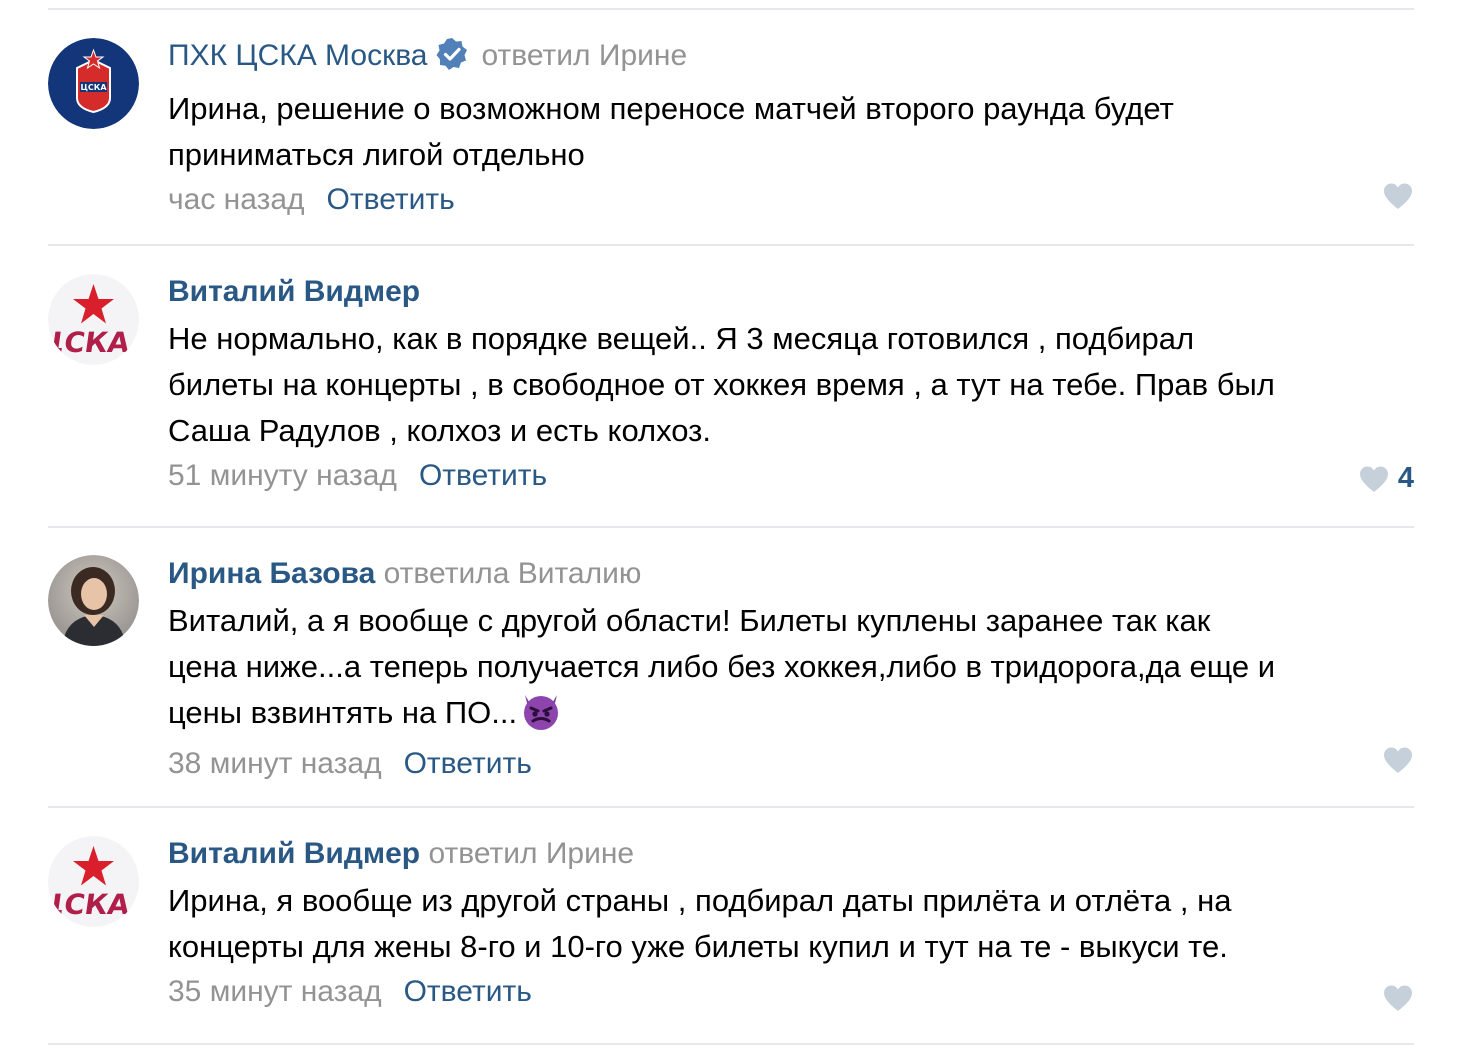  I want to click on comment-time: час назад, so click(236, 199).